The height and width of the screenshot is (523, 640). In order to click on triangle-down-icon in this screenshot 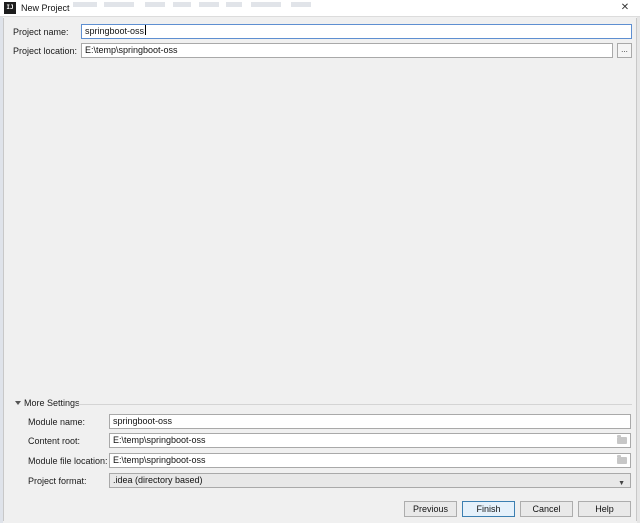, I will do `click(18, 403)`.